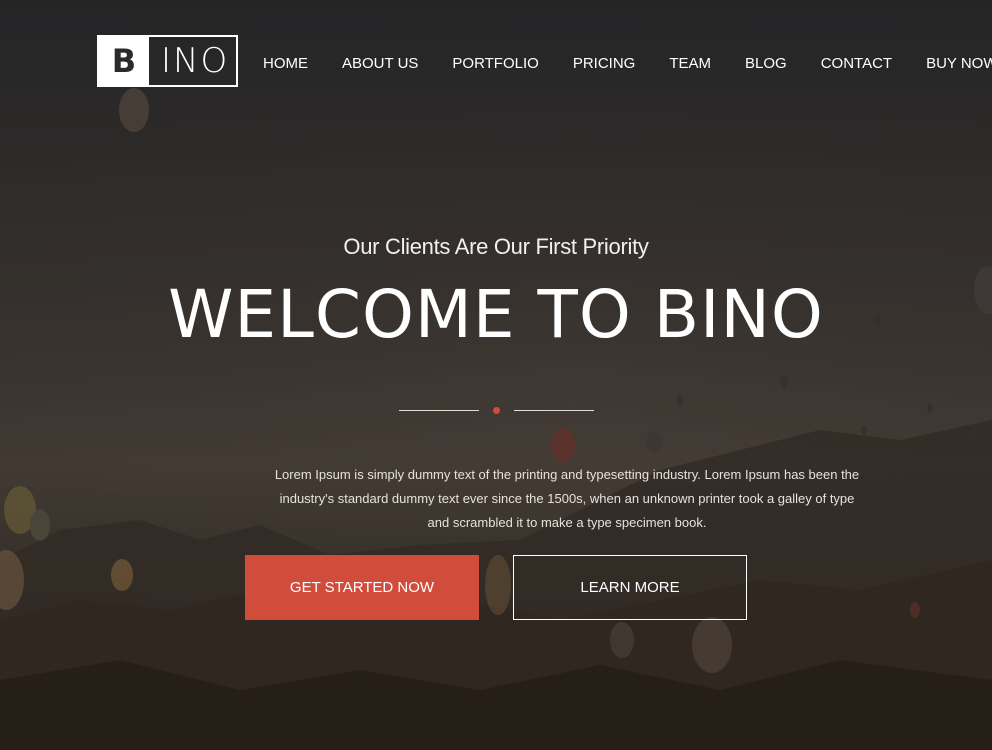 This screenshot has width=992, height=750. I want to click on nav-item-buy-now: BUY NOW, so click(959, 64).